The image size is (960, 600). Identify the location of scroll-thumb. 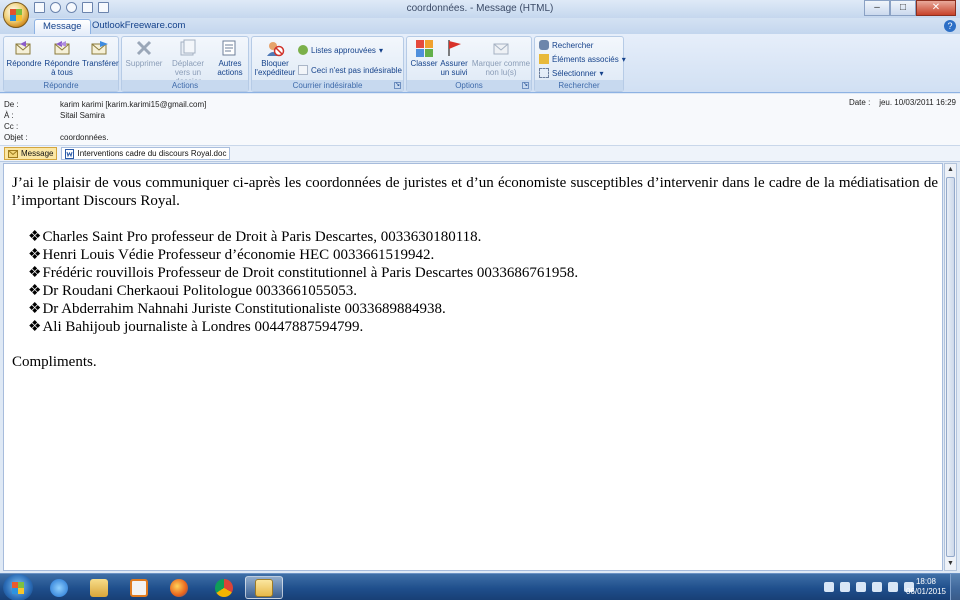
(950, 367).